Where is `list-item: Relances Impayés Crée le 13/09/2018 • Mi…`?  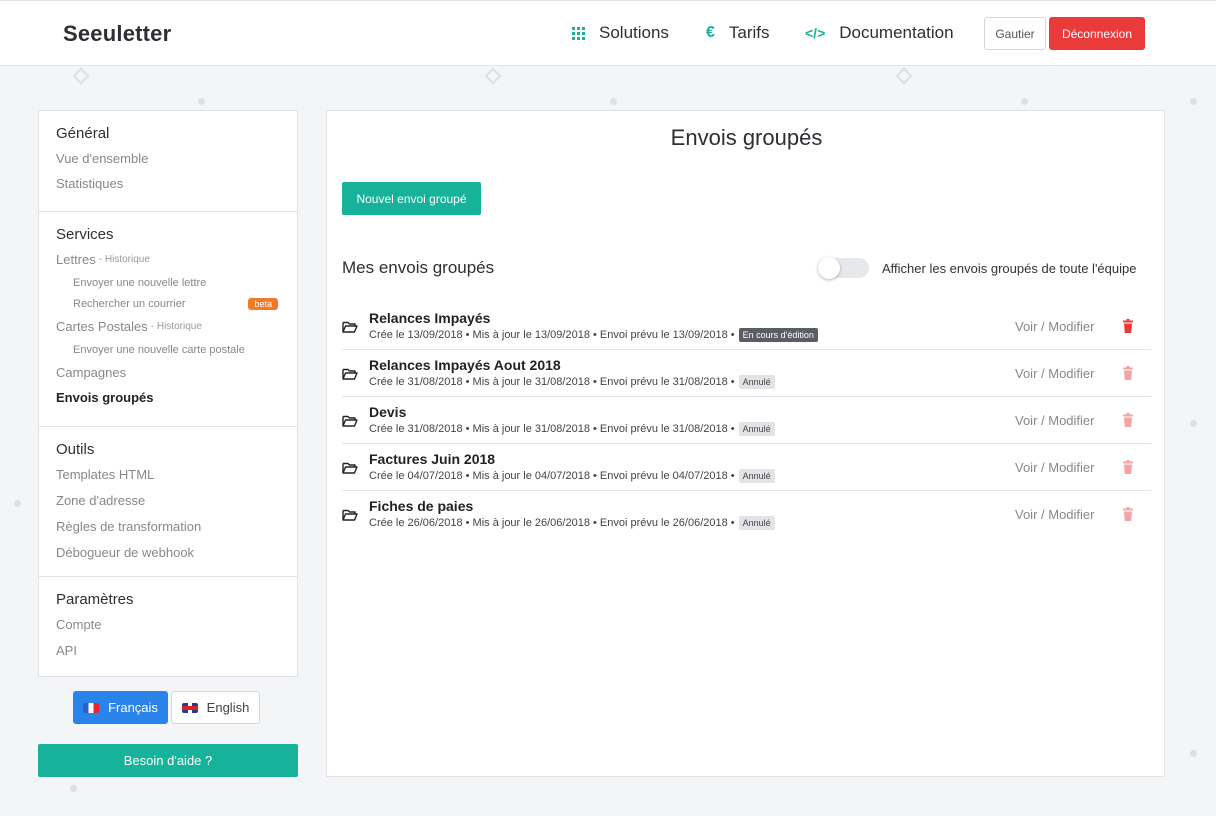 list-item: Relances Impayés Crée le 13/09/2018 • Mi… is located at coordinates (746, 326).